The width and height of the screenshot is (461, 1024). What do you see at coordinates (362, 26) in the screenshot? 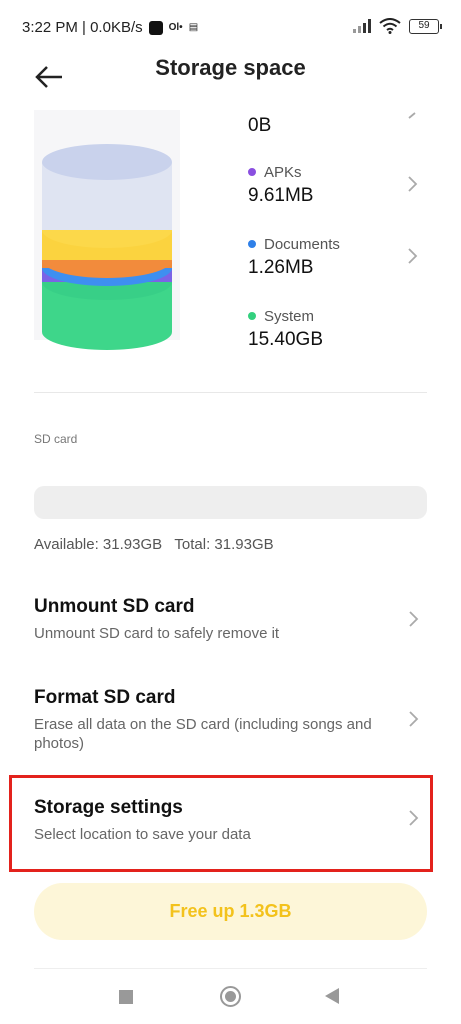
I see `signal-strength-icon` at bounding box center [362, 26].